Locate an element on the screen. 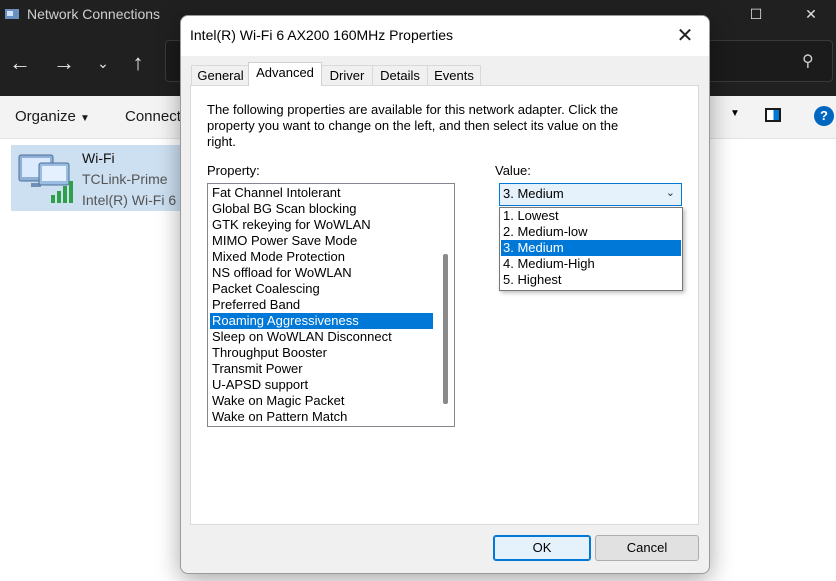 The image size is (836, 581). connection-device: Intel(R) Wi-Fi 6 is located at coordinates (129, 200).